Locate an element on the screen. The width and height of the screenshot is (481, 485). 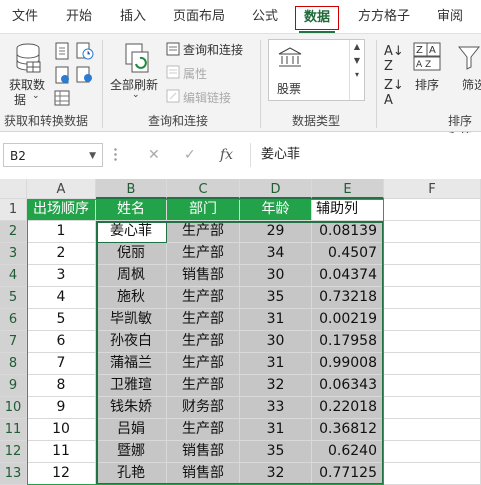
cell-A1: 出场顺序 is located at coordinates (61, 210).